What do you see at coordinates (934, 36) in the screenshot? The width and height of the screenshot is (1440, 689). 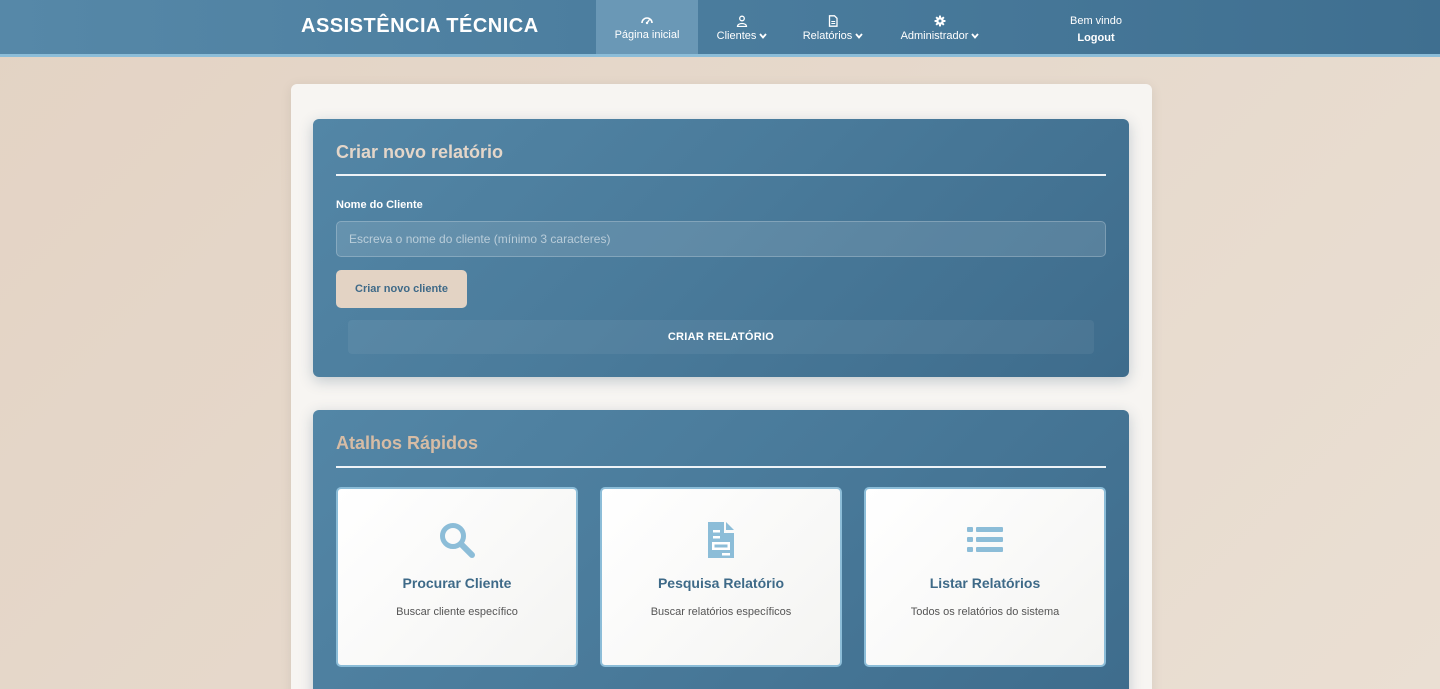 I see `nav-item-label: Administrador` at bounding box center [934, 36].